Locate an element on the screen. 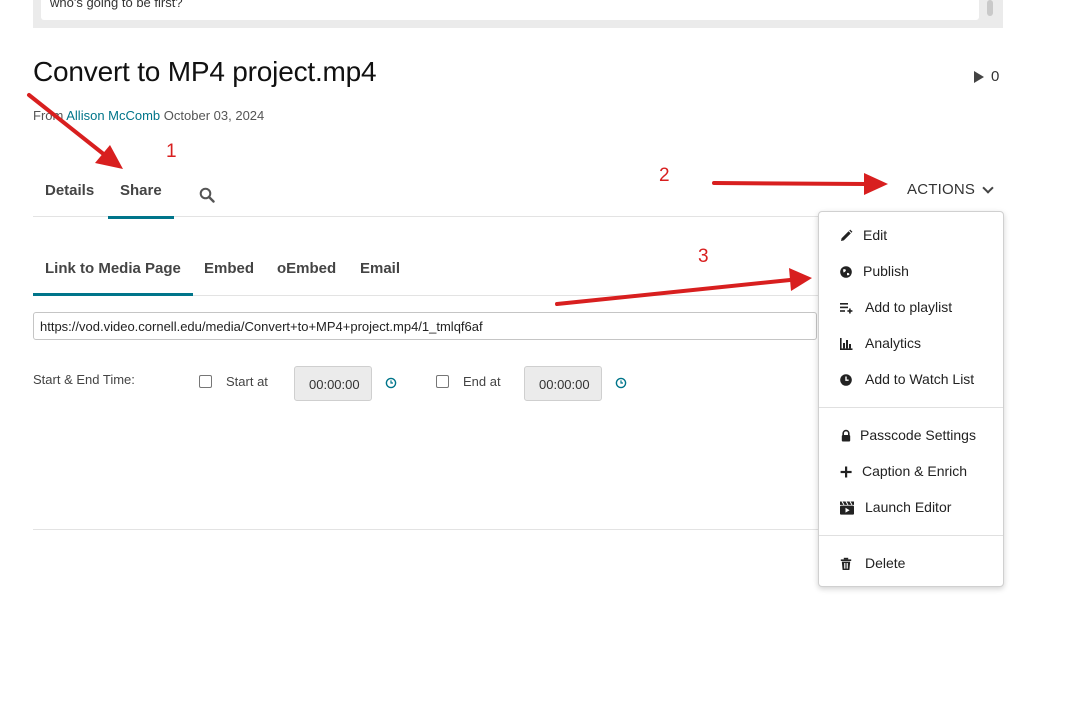 The height and width of the screenshot is (710, 1067). search-icon is located at coordinates (207, 195).